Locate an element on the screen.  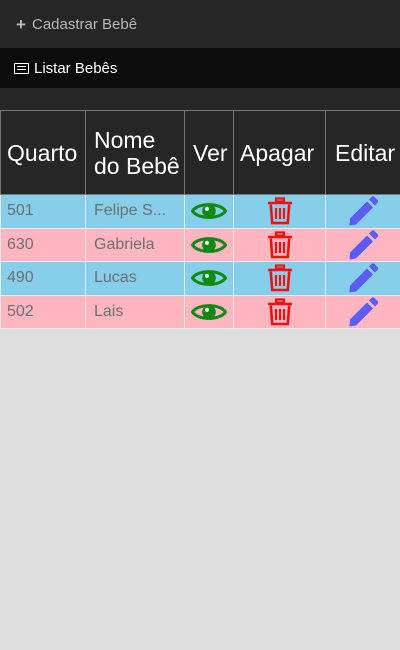
table-row: 502 Lais is located at coordinates (200, 311).